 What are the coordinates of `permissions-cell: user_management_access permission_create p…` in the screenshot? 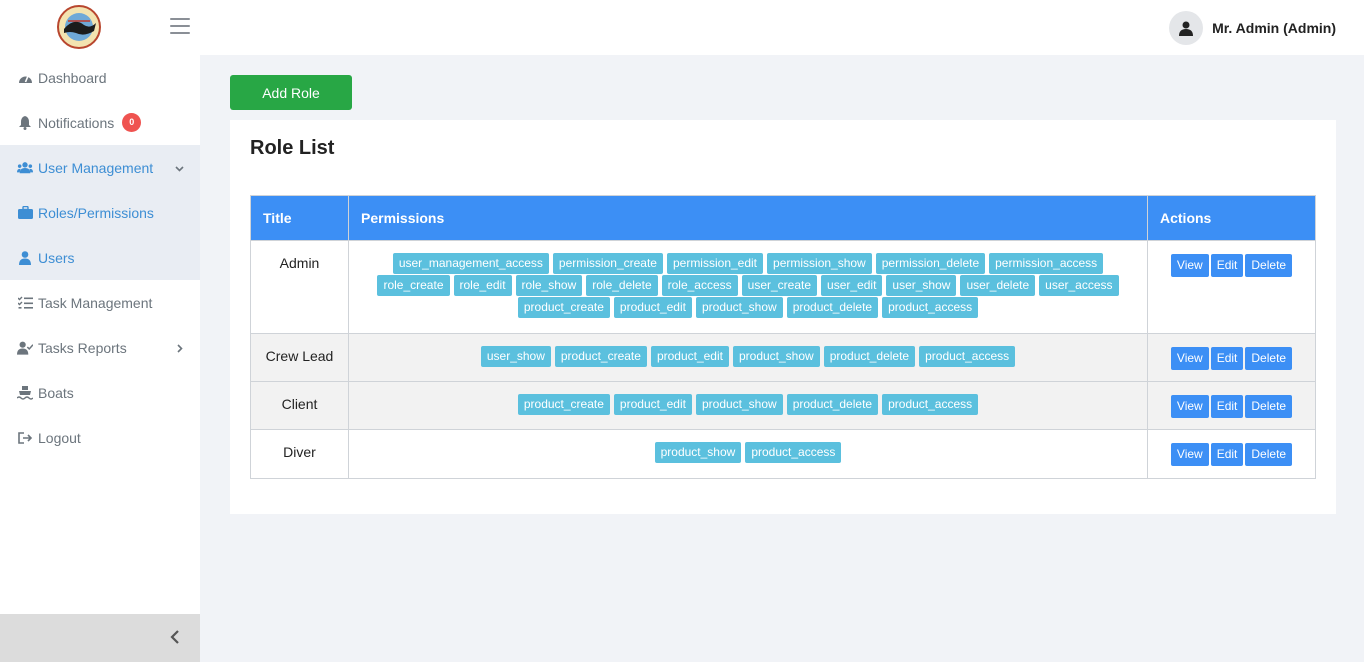 It's located at (748, 287).